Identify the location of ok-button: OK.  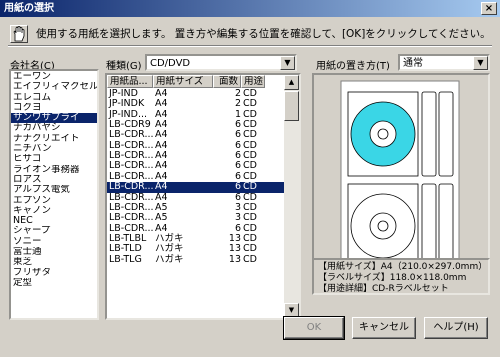
(314, 328).